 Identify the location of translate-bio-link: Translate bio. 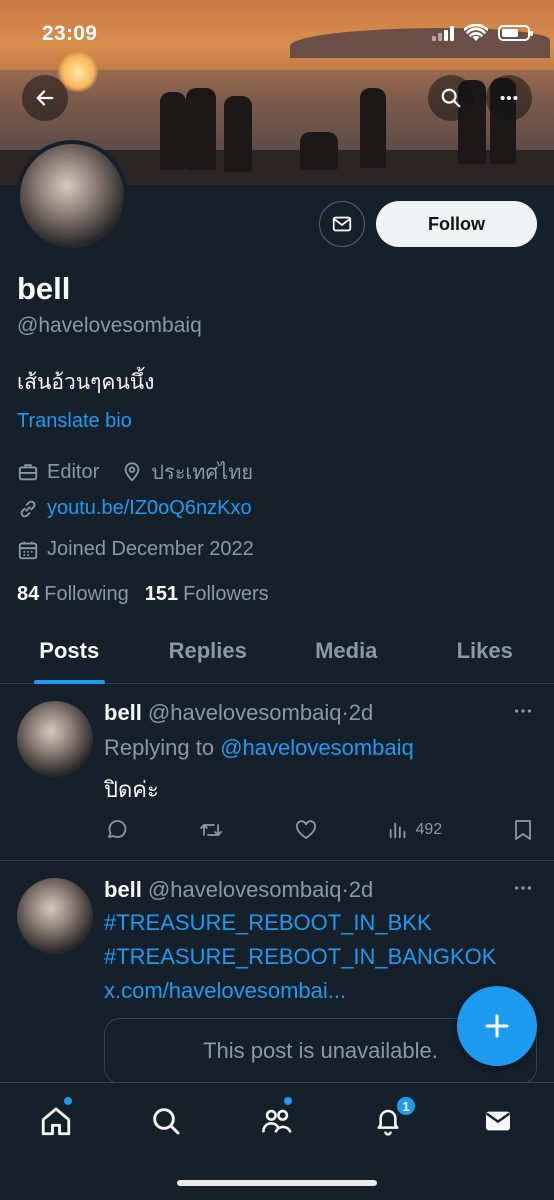
(74, 421).